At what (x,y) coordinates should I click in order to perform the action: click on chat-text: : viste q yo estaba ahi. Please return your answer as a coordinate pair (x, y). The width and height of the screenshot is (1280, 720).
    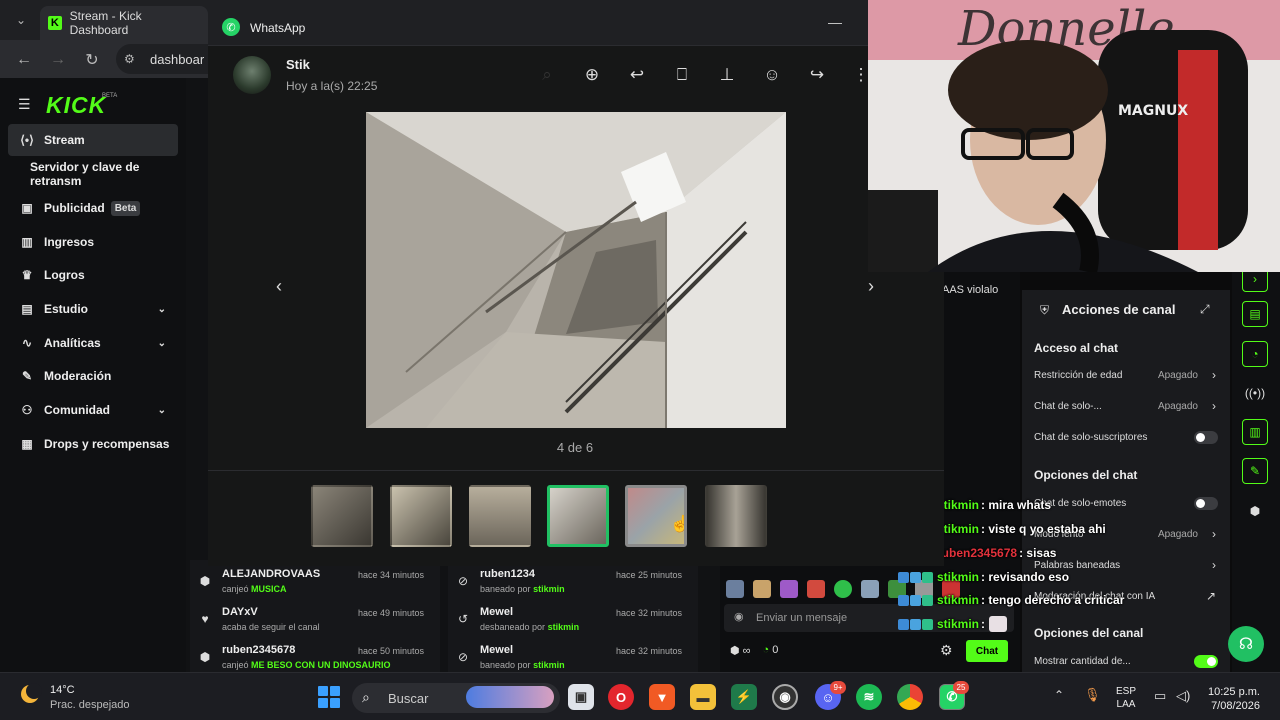
    Looking at the image, I should click on (1043, 529).